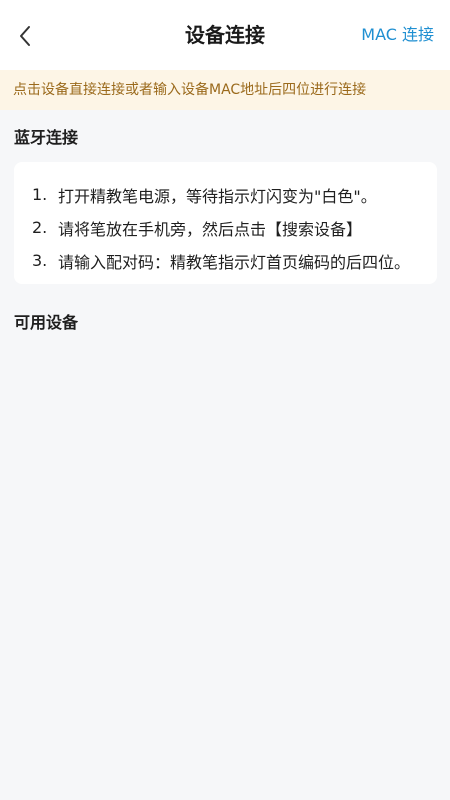  What do you see at coordinates (210, 229) in the screenshot?
I see `step-text: 请将笔放在手机旁，然后点击【搜索设备】` at bounding box center [210, 229].